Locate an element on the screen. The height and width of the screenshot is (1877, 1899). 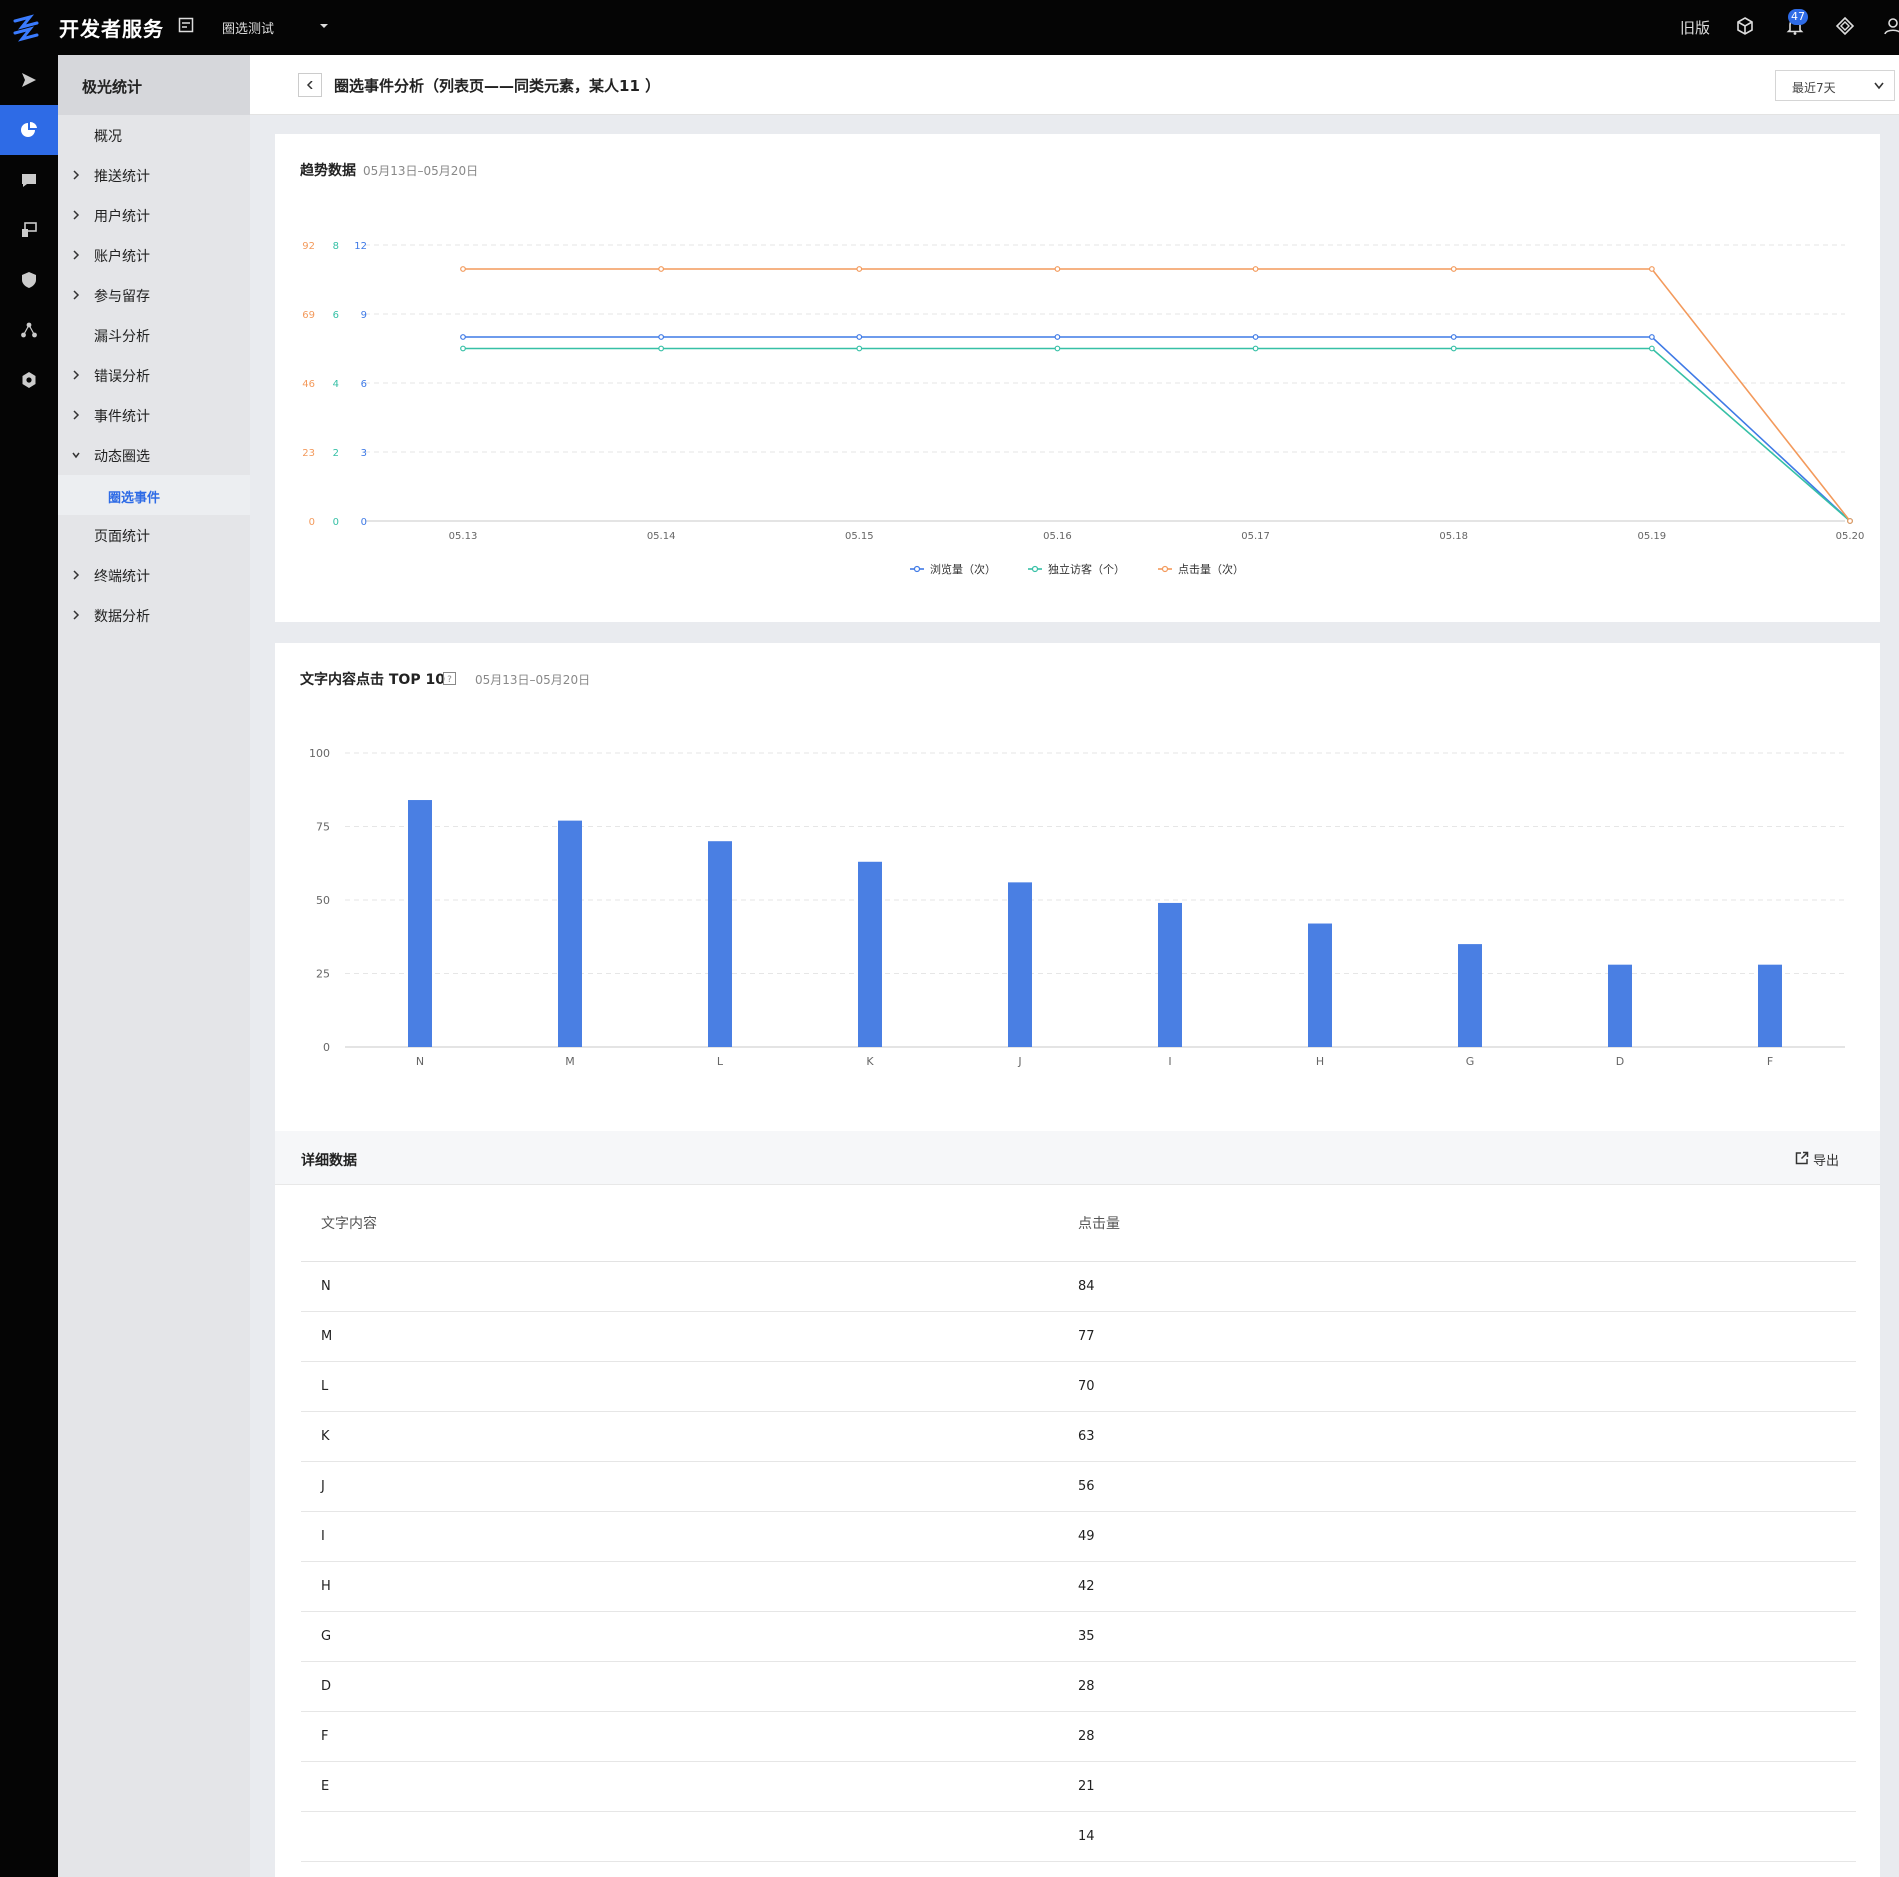
cell-text: N is located at coordinates (689, 1286).